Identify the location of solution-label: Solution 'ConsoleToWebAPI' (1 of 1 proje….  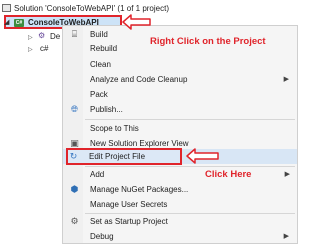
(91, 8).